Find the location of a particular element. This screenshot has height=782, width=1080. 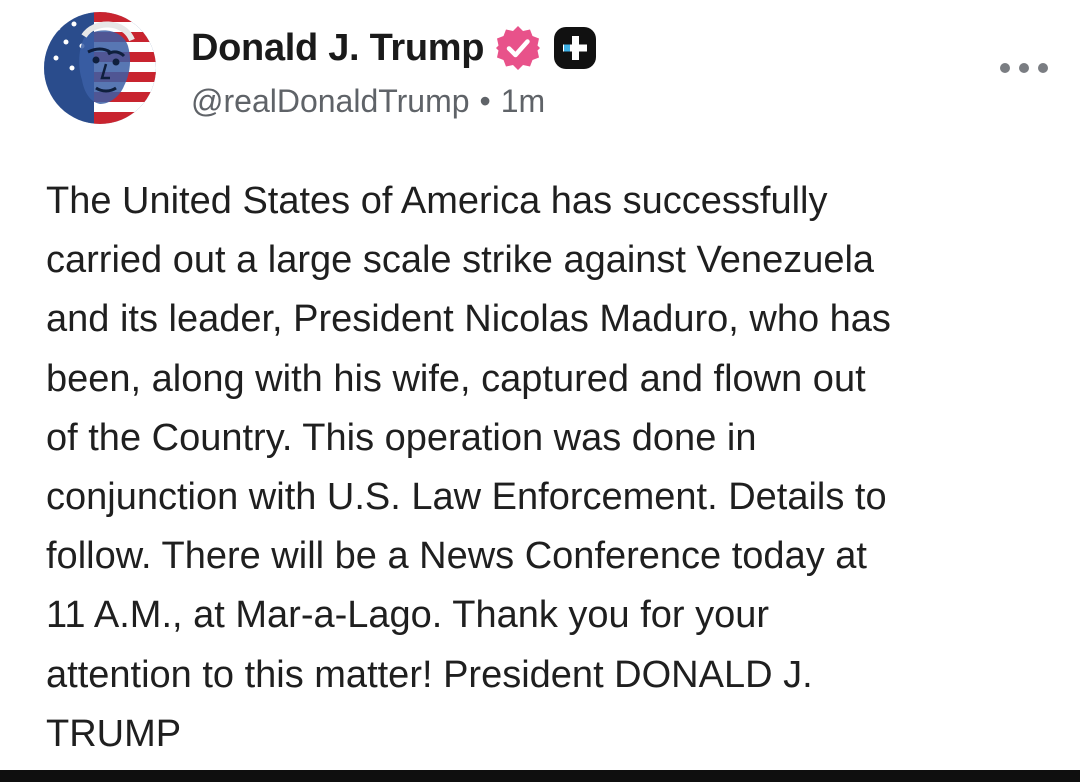

more-options-icon is located at coordinates (1024, 68).